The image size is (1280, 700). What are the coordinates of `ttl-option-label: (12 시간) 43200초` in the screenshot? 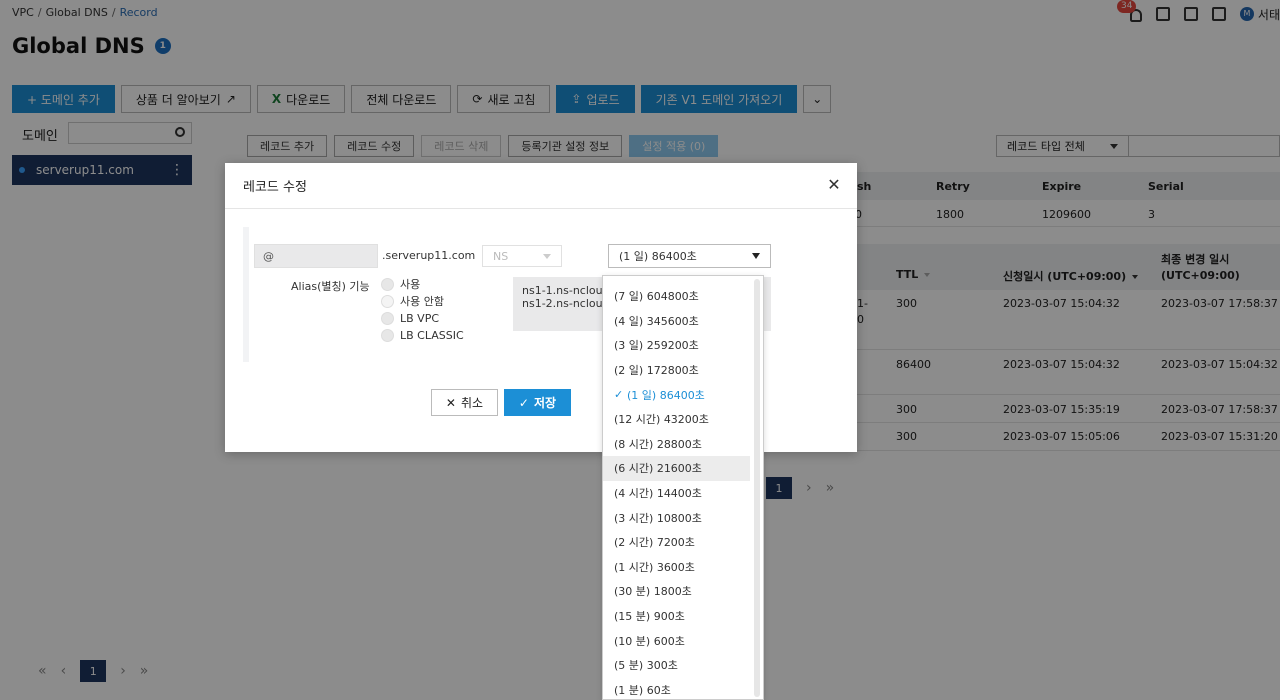 It's located at (661, 420).